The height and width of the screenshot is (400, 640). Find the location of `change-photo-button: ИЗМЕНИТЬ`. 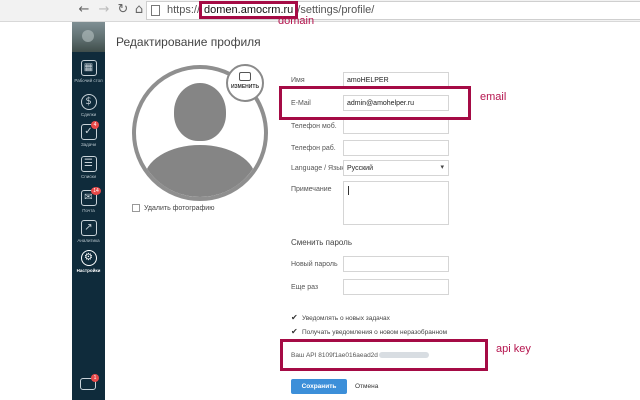

change-photo-button: ИЗМЕНИТЬ is located at coordinates (245, 83).